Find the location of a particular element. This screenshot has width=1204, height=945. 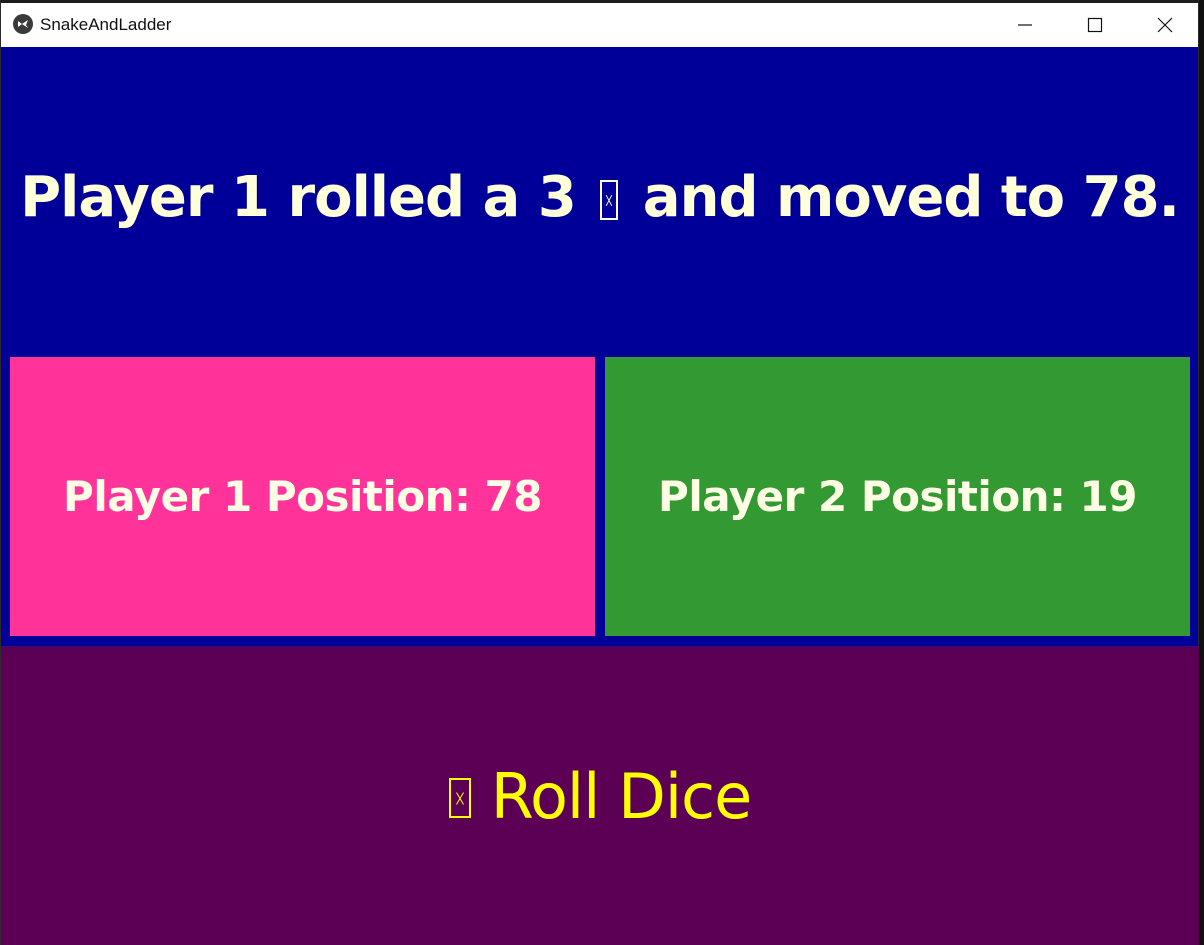

minimize-button is located at coordinates (1025, 25).